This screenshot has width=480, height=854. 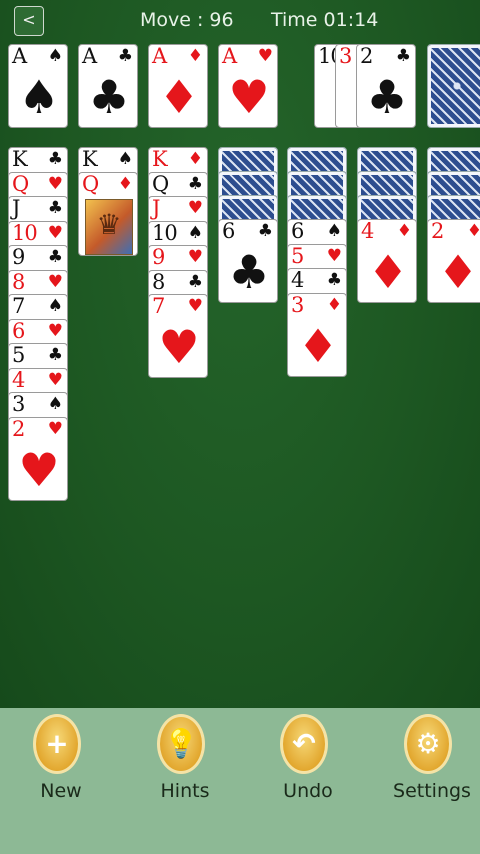 What do you see at coordinates (453, 86) in the screenshot?
I see `stock-pile` at bounding box center [453, 86].